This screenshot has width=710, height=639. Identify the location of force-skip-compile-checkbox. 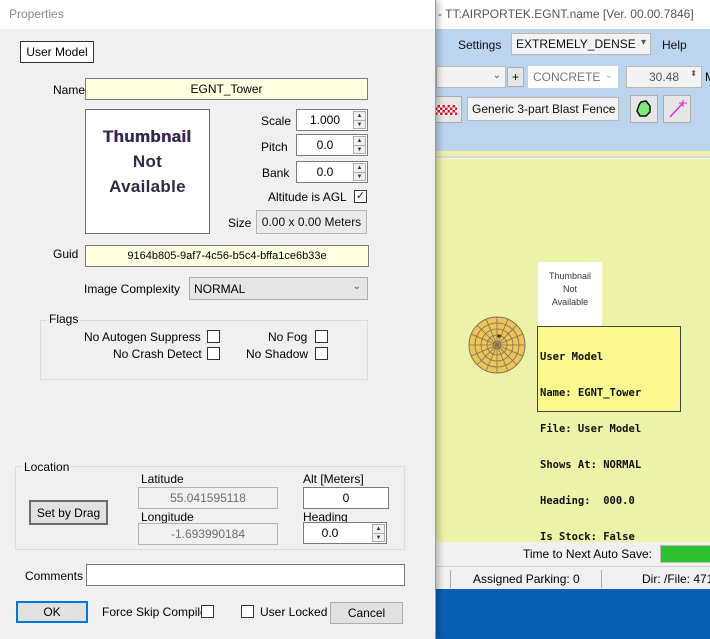
(207, 611).